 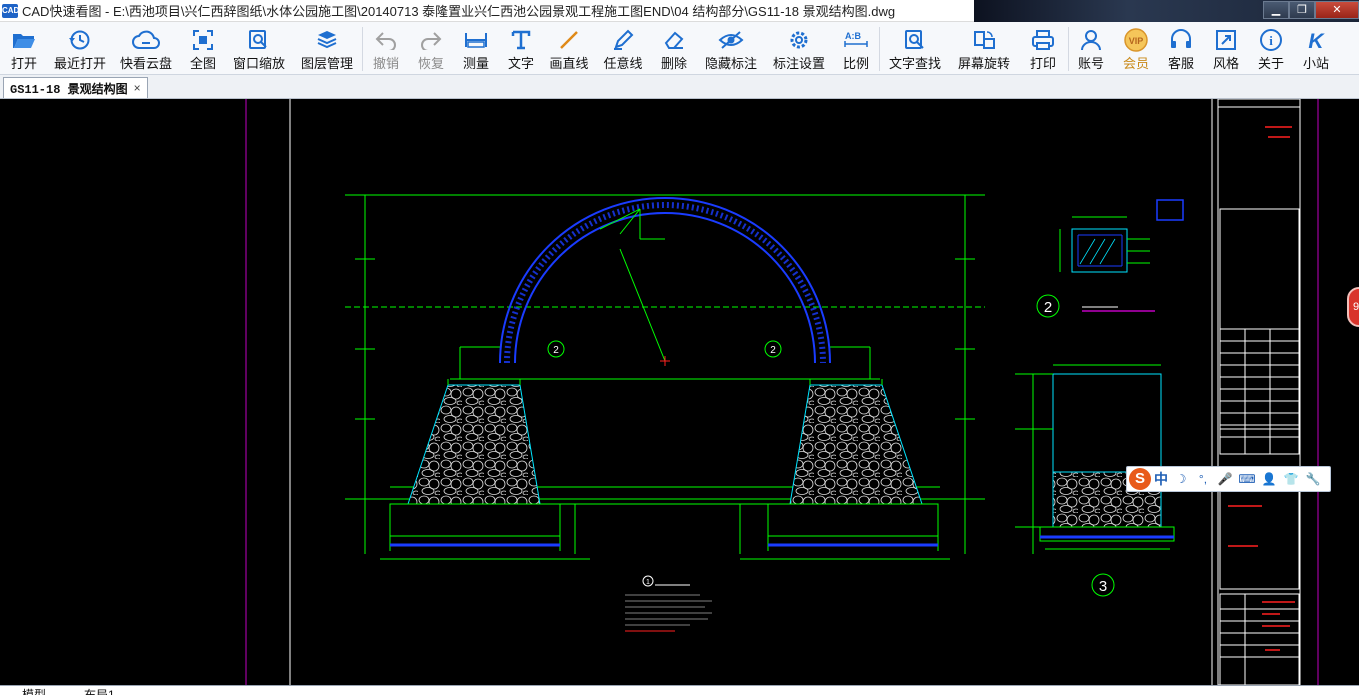 I want to click on freehand-label: 任意线, so click(x=623, y=63).